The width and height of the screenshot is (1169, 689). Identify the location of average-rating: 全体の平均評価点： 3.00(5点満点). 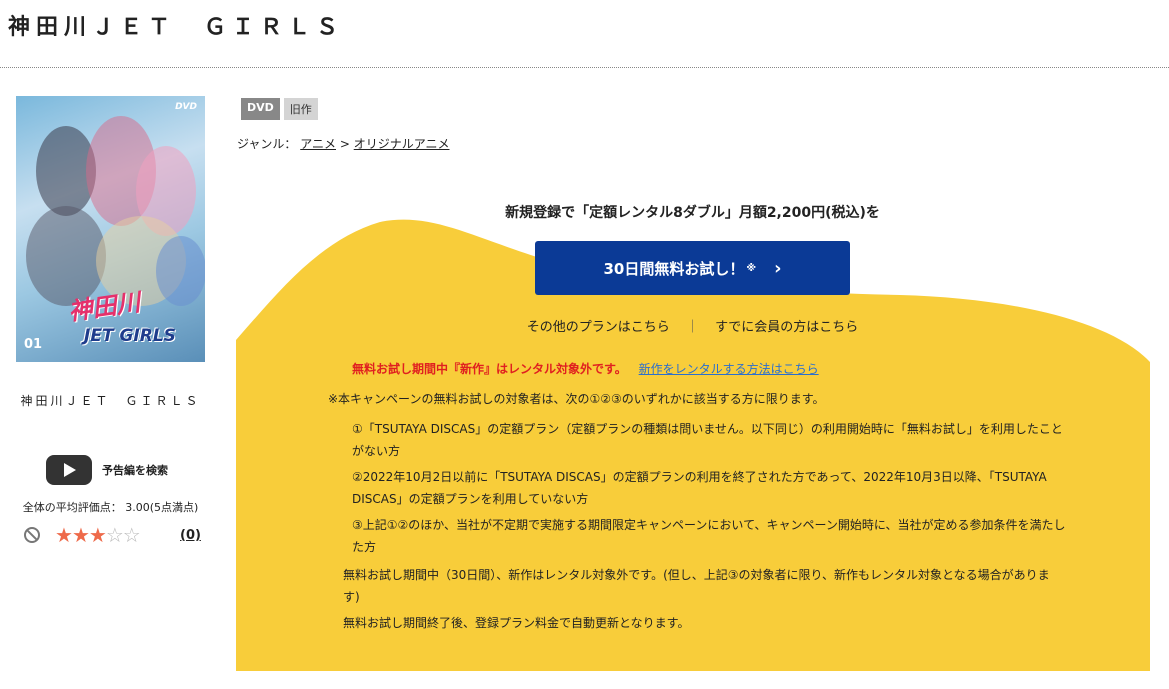
(110, 507).